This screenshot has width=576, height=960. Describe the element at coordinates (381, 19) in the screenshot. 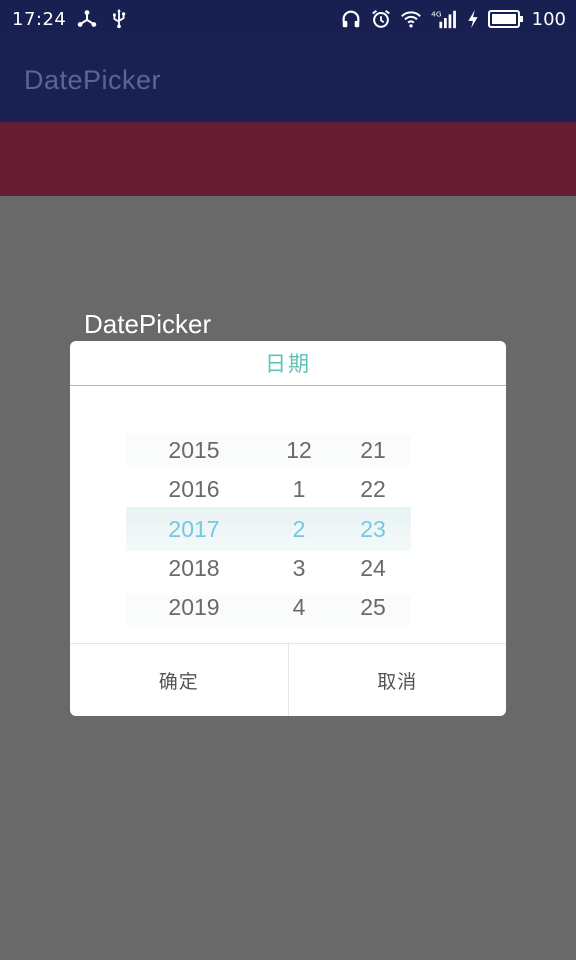

I see `alarm-icon` at that location.